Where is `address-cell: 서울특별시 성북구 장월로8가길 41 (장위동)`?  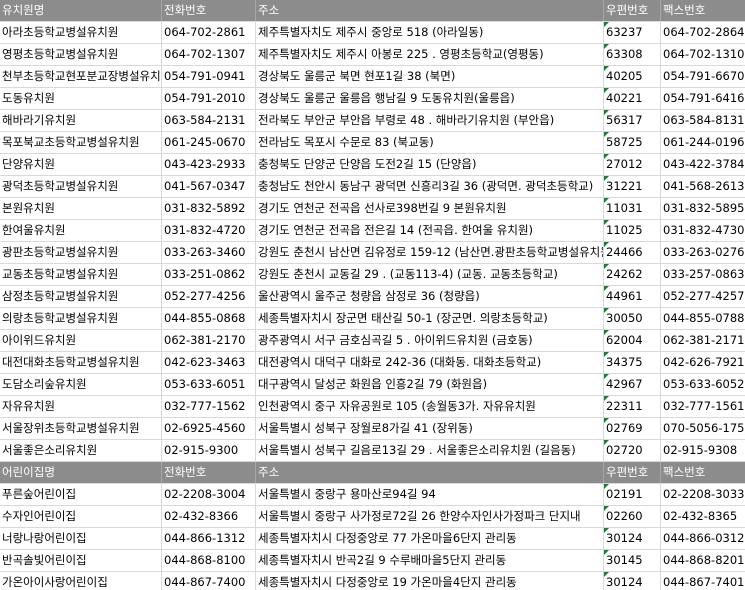
address-cell: 서울특별시 성북구 장월로8가길 41 (장위동) is located at coordinates (430, 428).